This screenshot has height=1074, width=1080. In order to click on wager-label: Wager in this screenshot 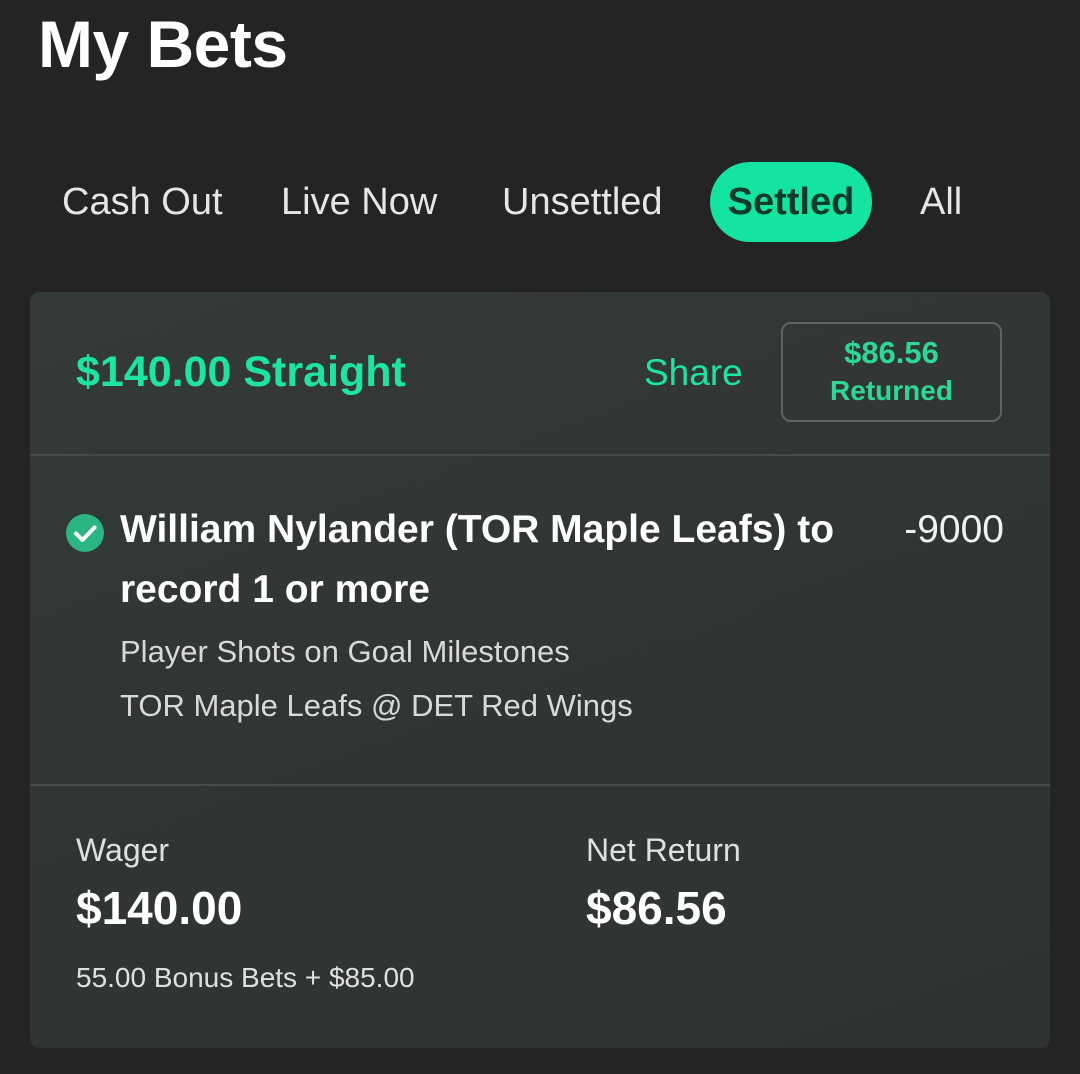, I will do `click(123, 850)`.